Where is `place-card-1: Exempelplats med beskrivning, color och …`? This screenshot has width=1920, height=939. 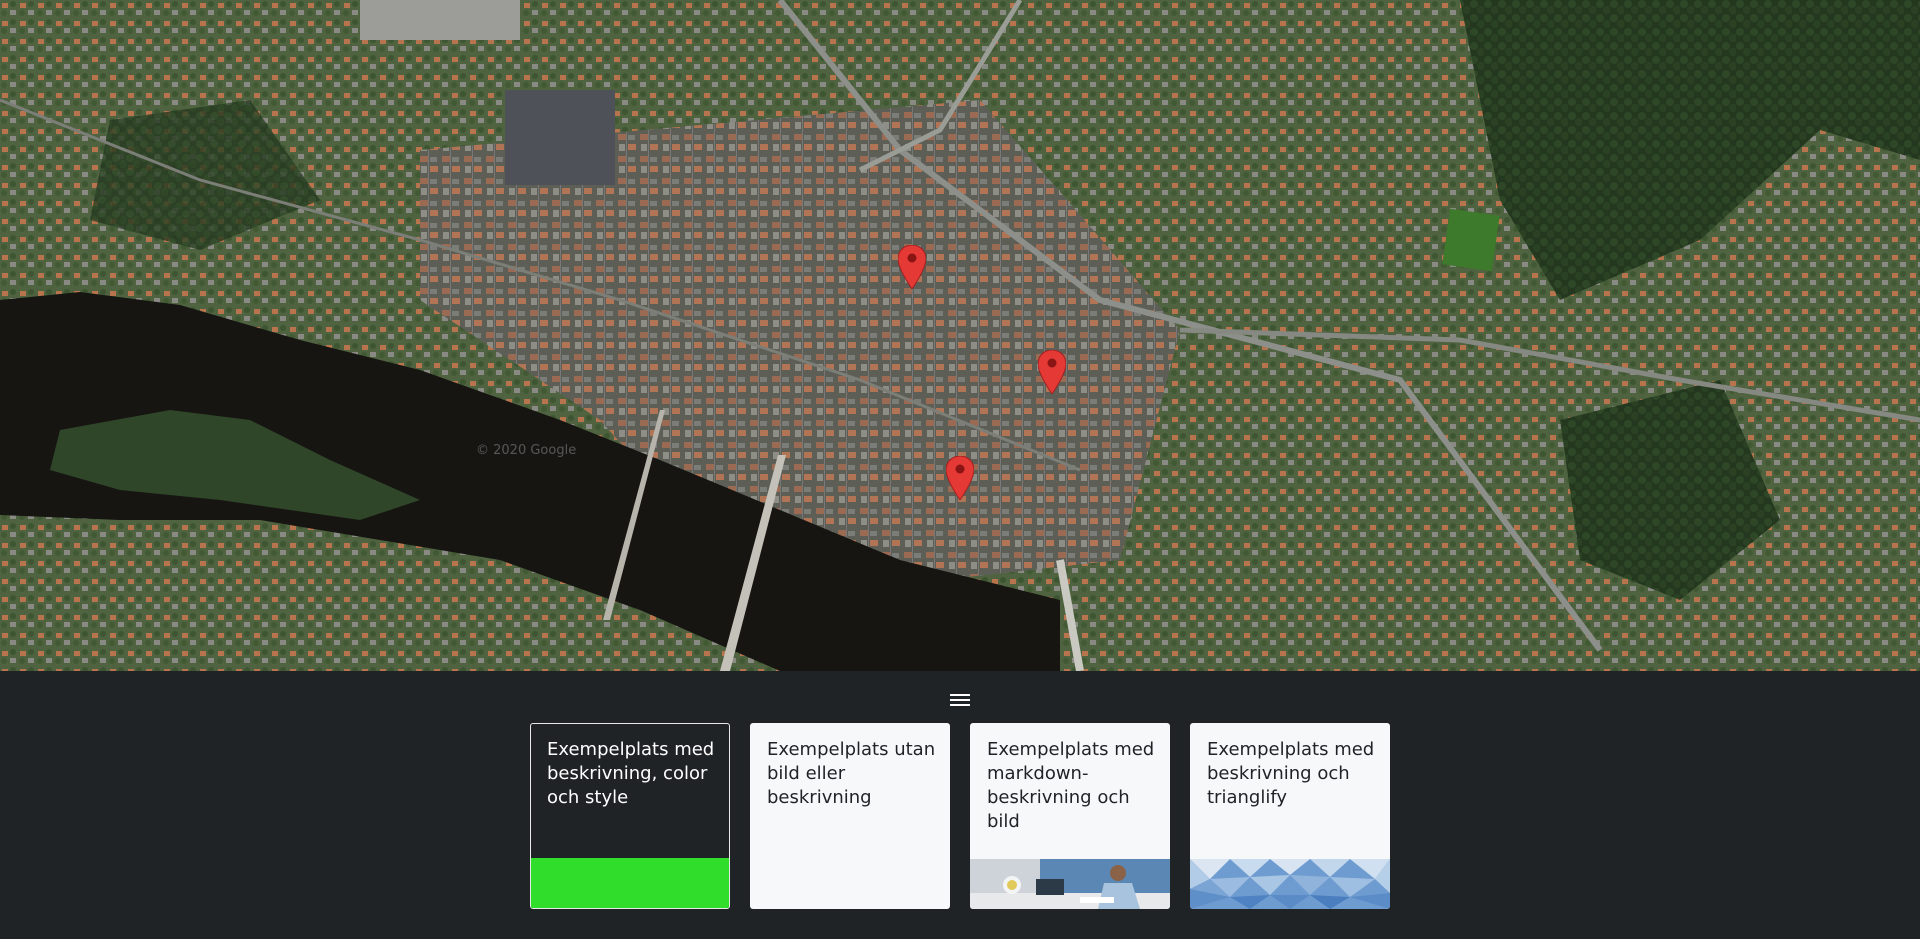
place-card-1: Exempelplats med beskrivning, color och … is located at coordinates (630, 816).